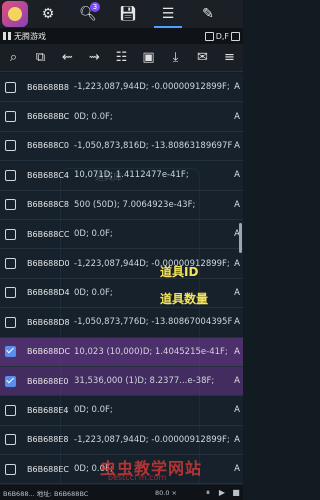 The height and width of the screenshot is (500, 320). Describe the element at coordinates (111, 322) in the screenshot. I see `dword-value: -1,050,873,776D;` at that location.